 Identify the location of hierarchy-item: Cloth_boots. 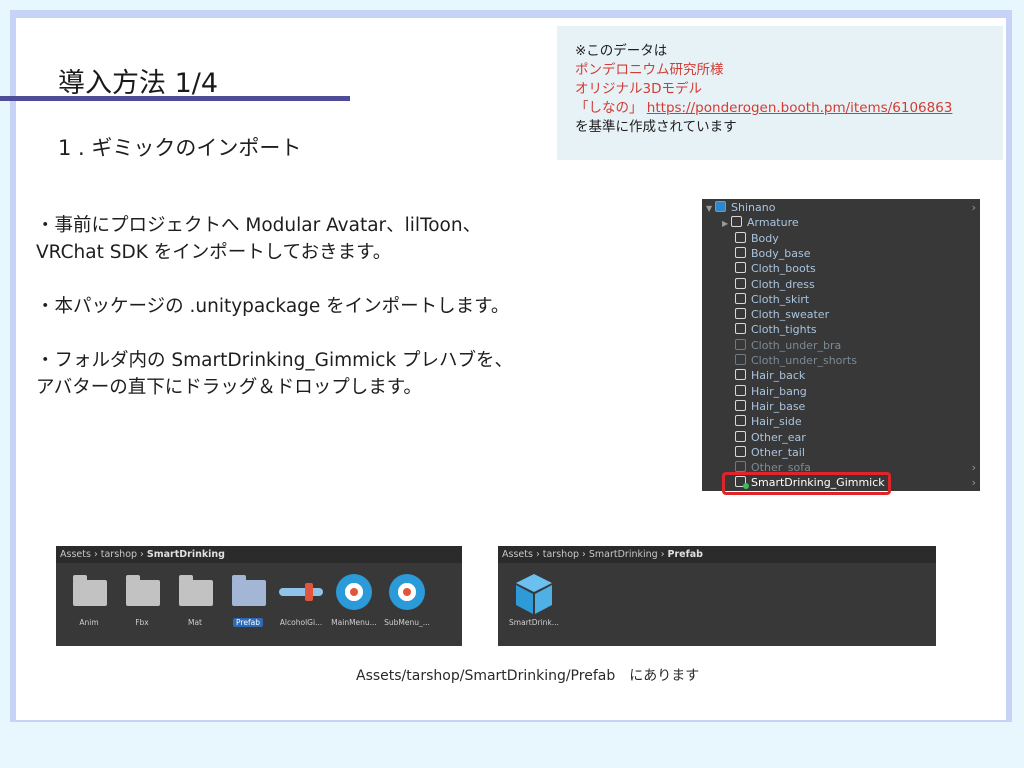
(841, 268).